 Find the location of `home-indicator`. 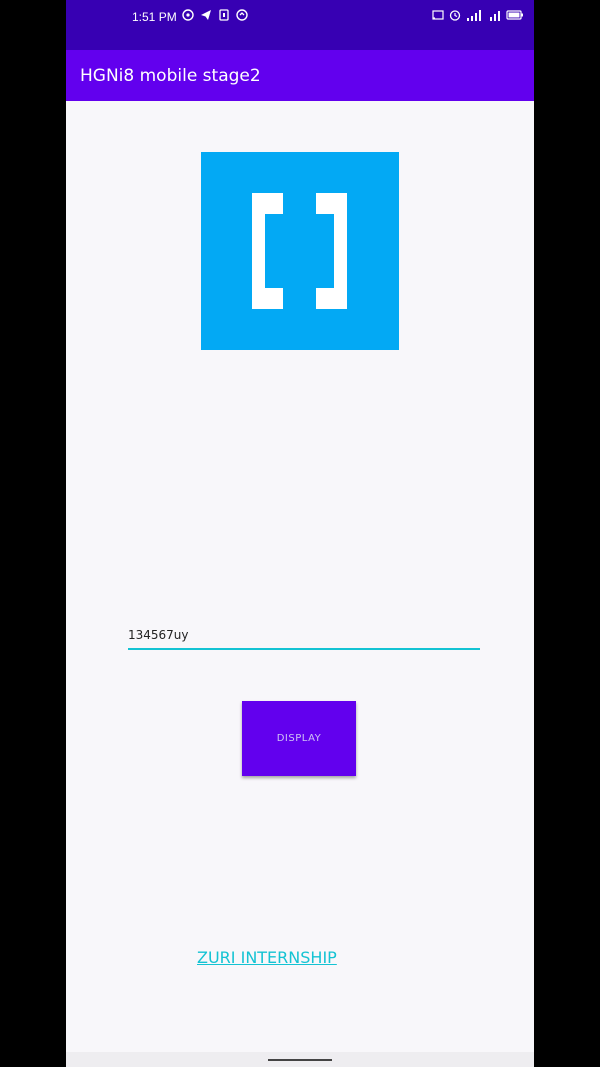

home-indicator is located at coordinates (300, 1060).